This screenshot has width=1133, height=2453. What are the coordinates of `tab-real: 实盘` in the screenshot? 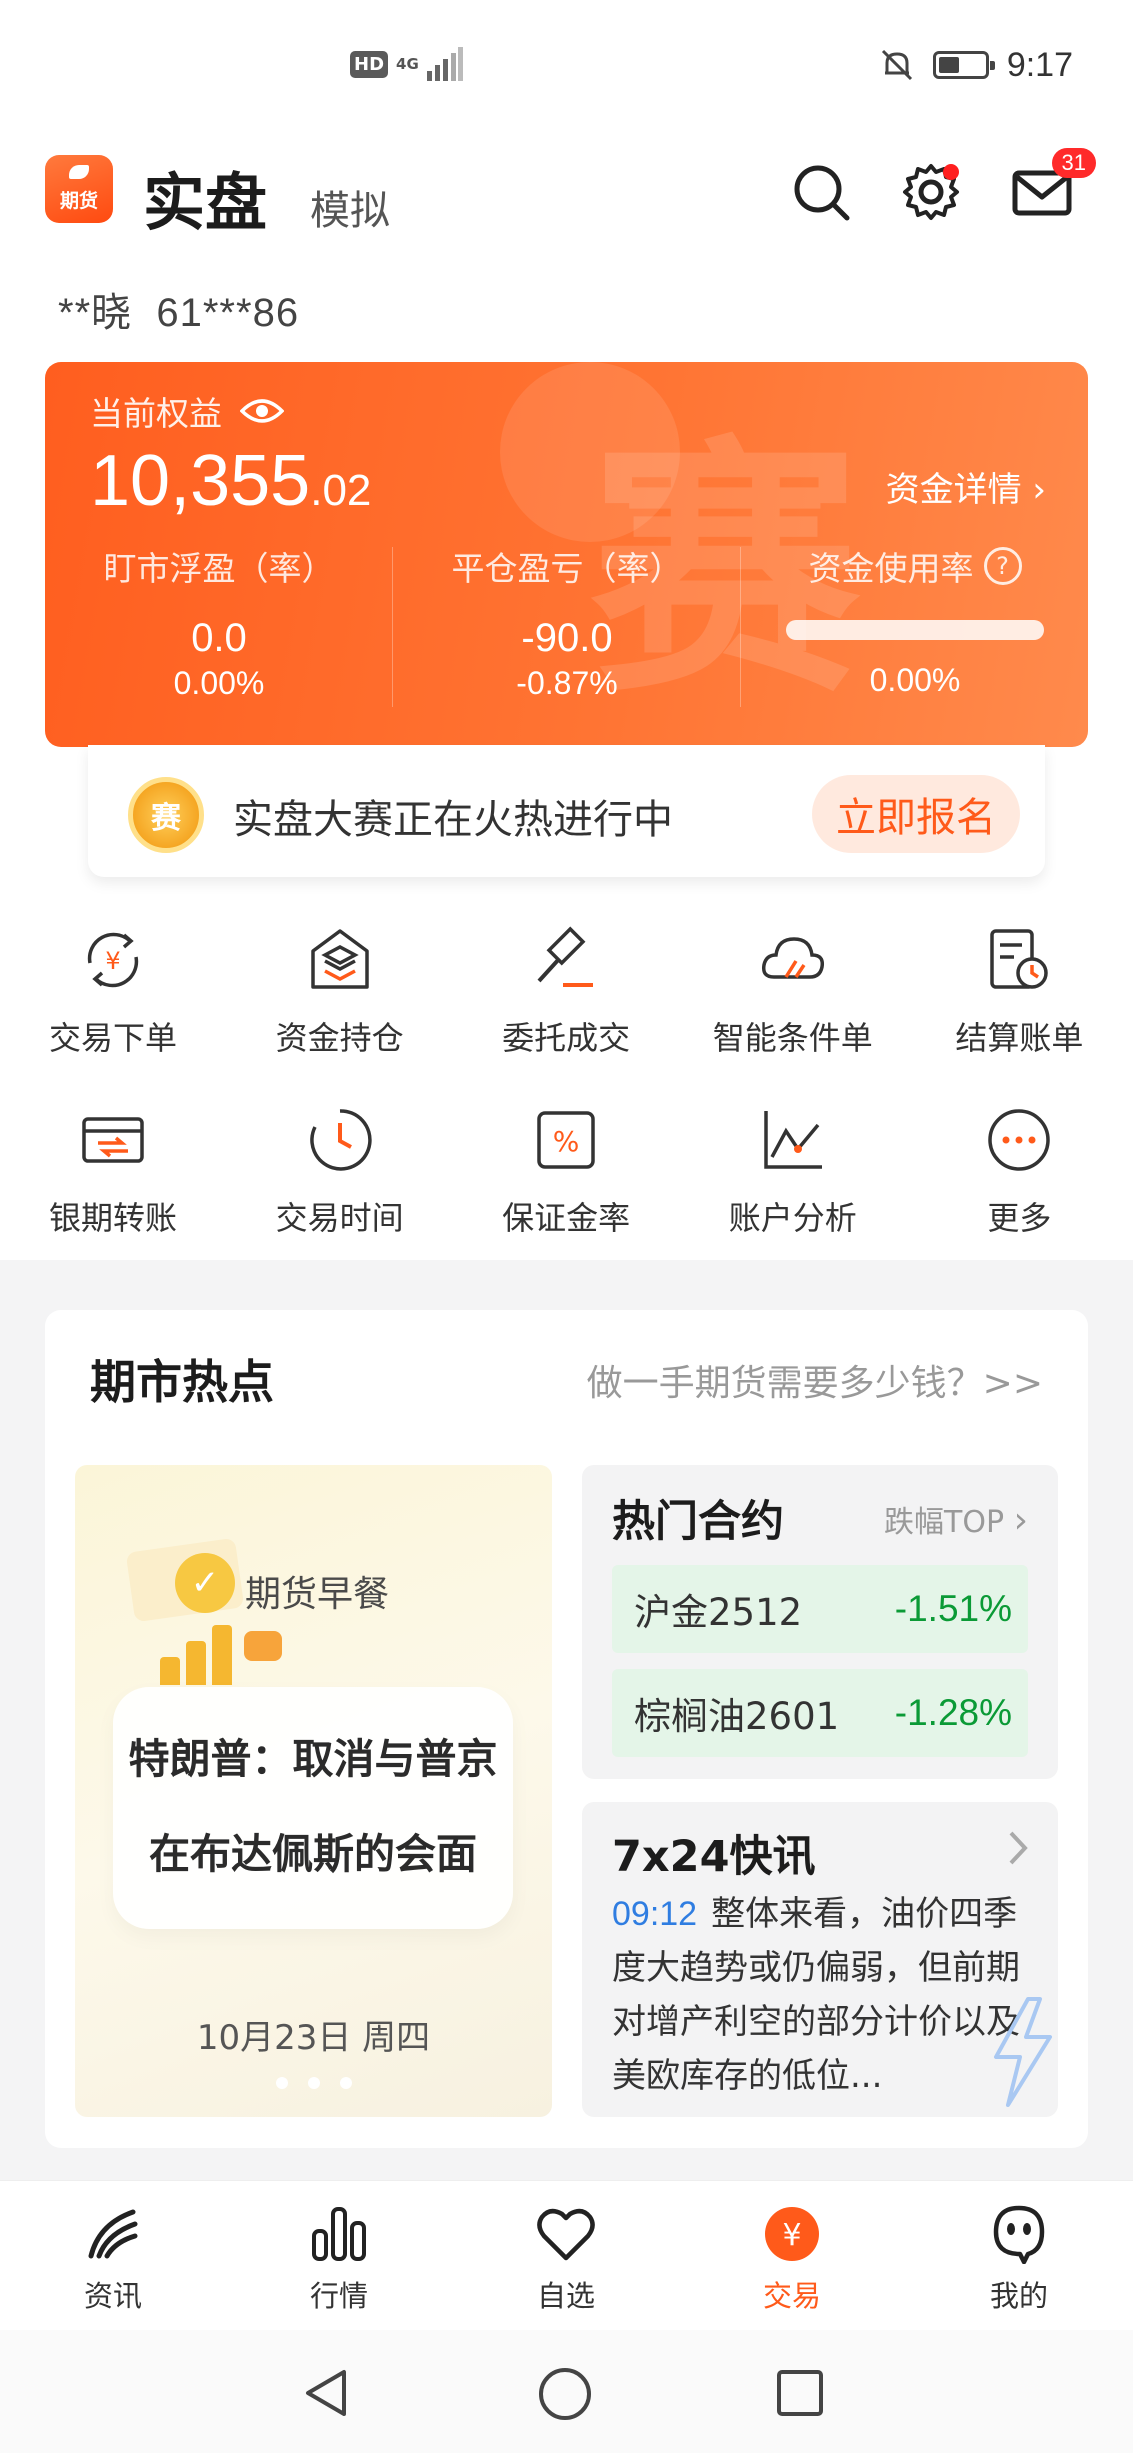 It's located at (205, 197).